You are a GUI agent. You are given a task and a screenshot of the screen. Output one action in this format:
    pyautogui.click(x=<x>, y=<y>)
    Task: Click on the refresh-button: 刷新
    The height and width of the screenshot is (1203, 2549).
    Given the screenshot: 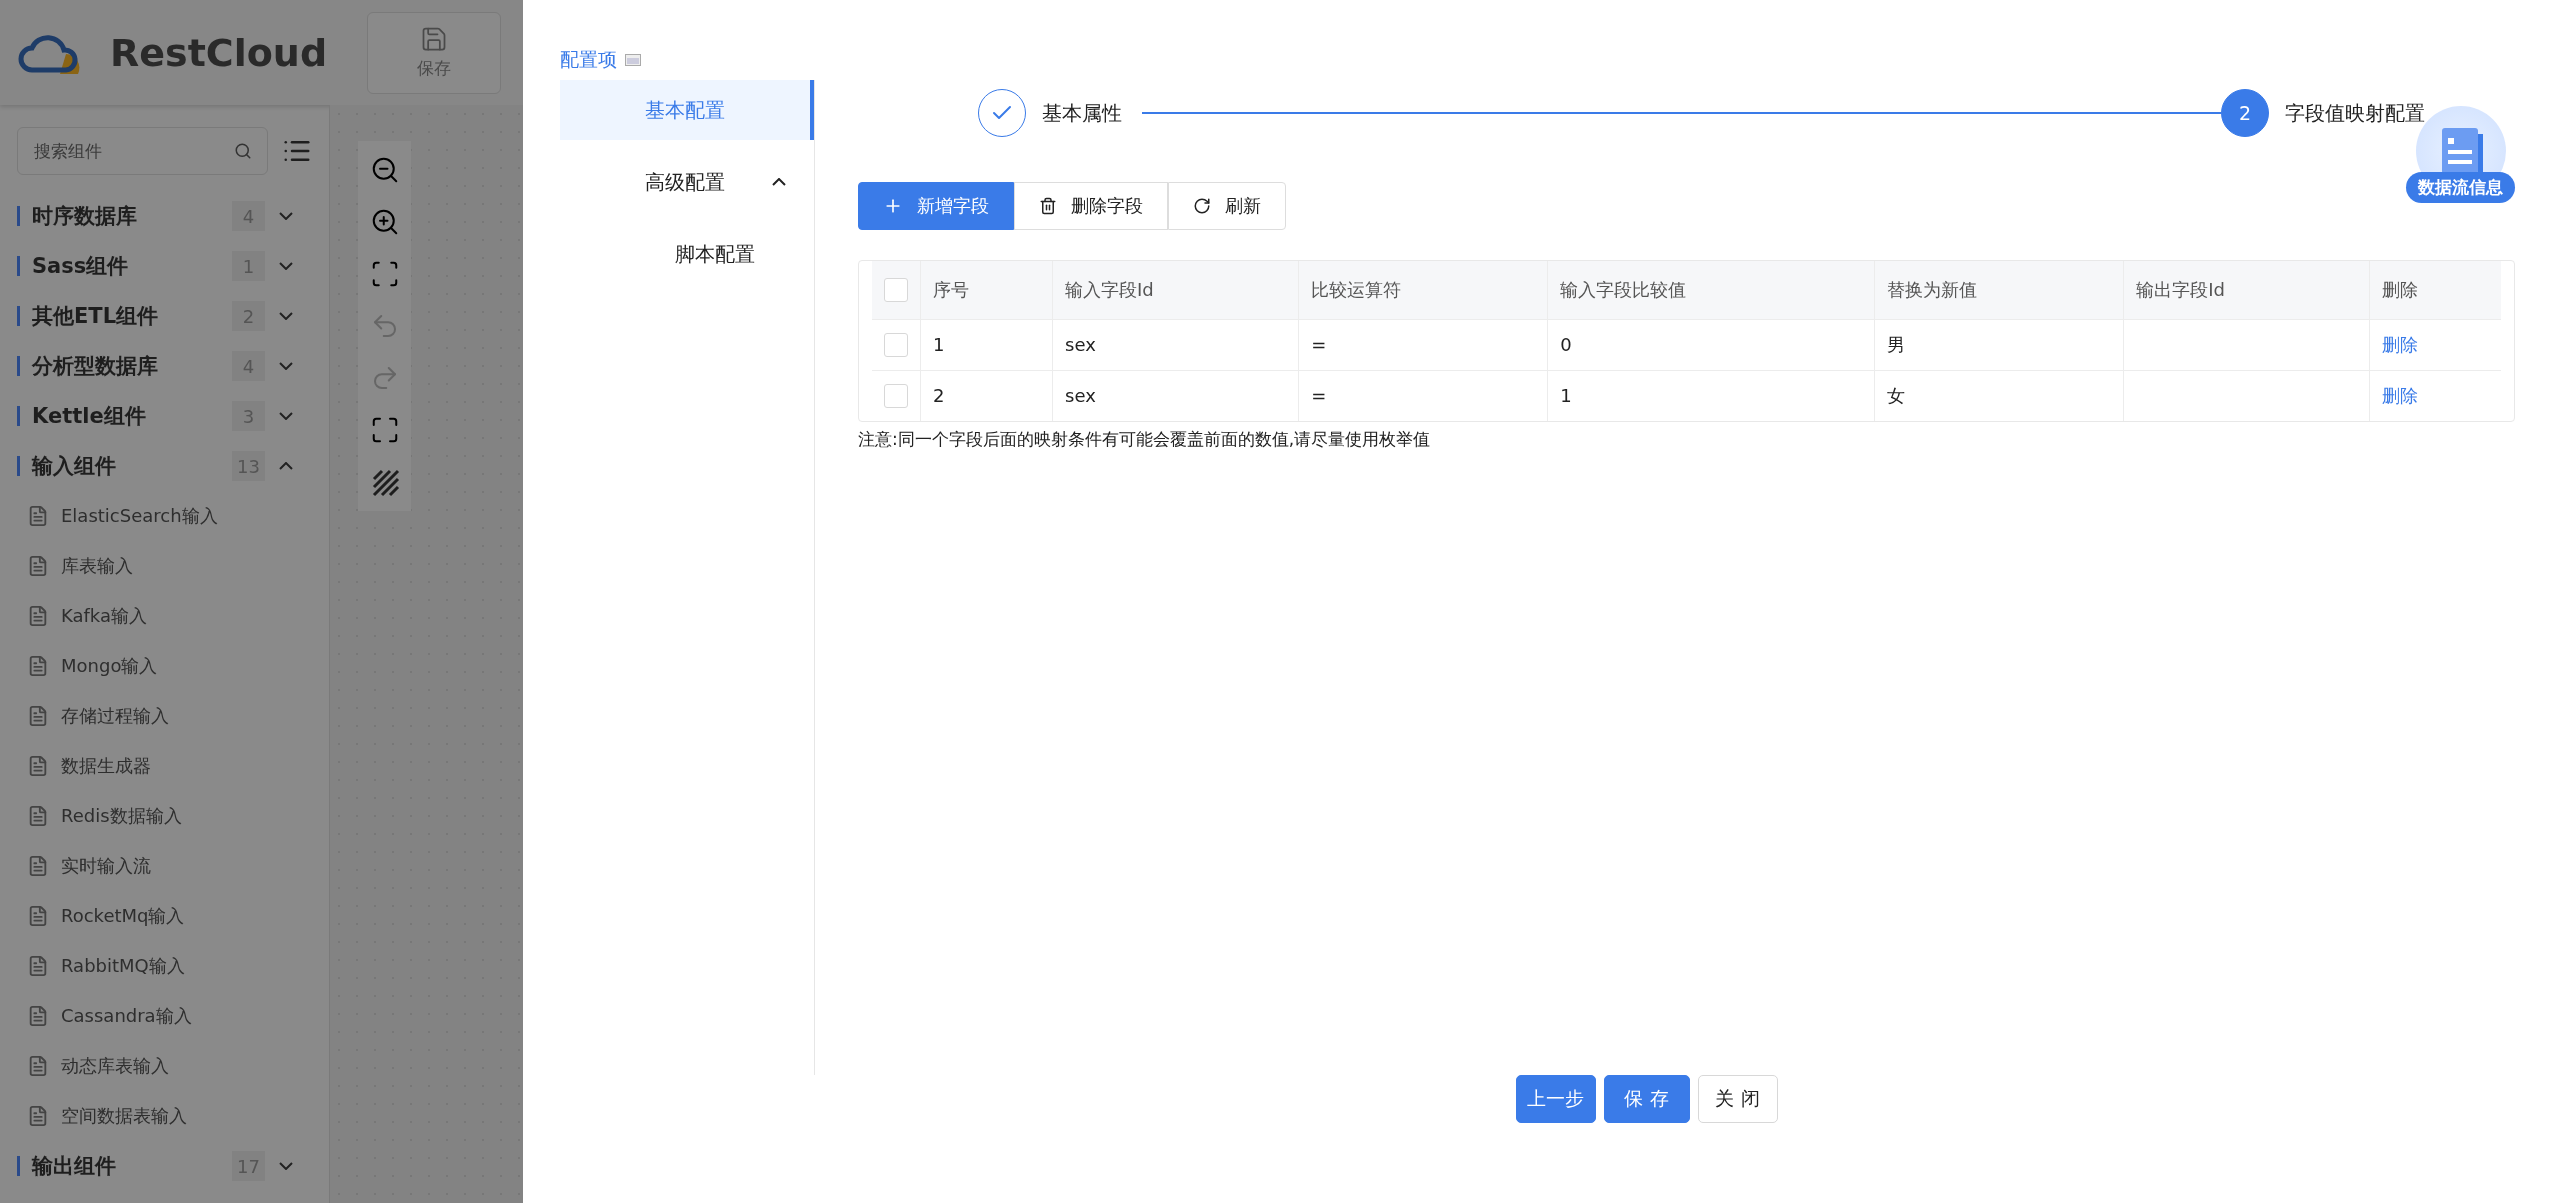 What is the action you would take?
    pyautogui.click(x=1227, y=206)
    